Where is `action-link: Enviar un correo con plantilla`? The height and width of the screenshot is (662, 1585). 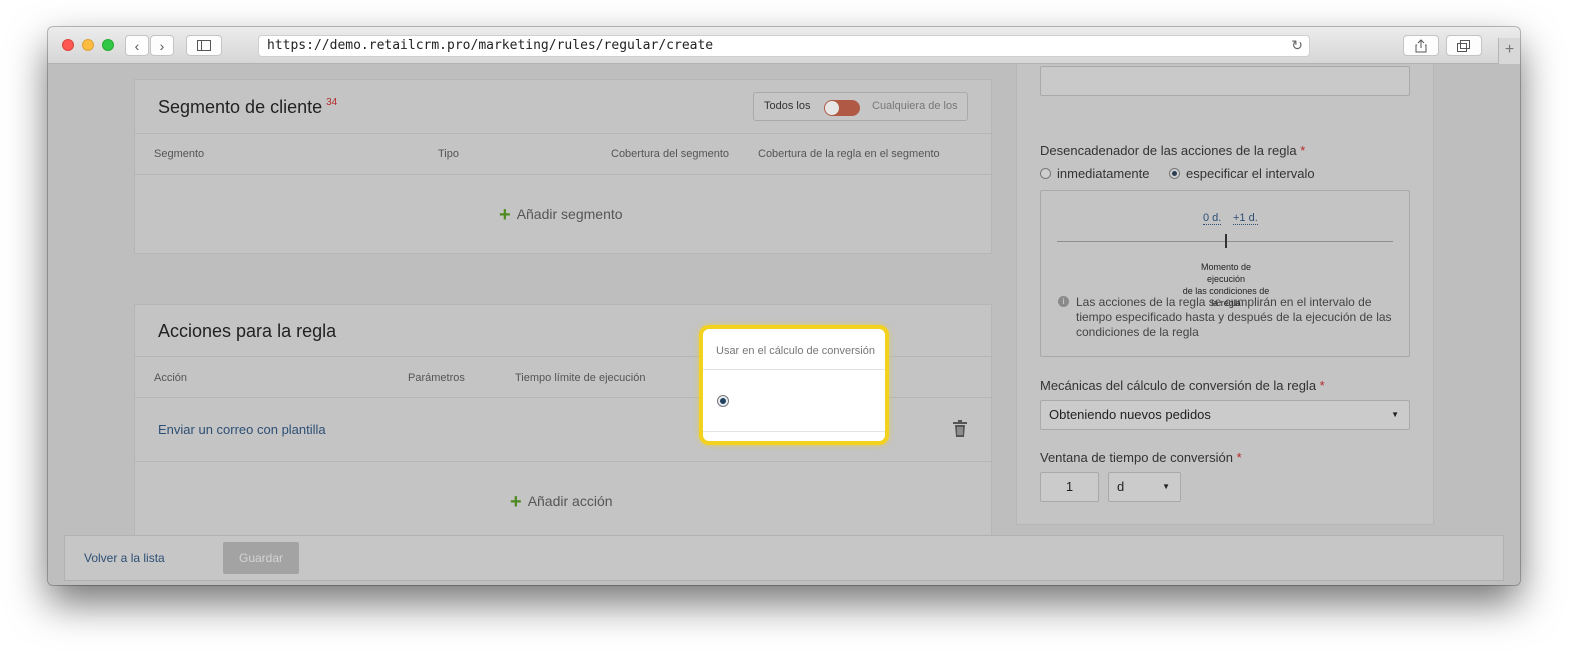 action-link: Enviar un correo con plantilla is located at coordinates (242, 429).